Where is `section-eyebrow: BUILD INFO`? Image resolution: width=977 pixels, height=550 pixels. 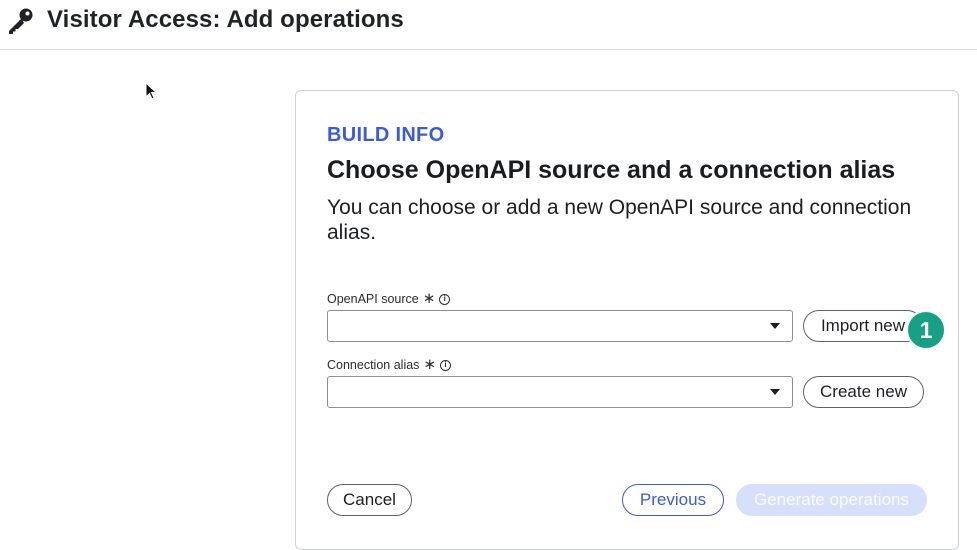 section-eyebrow: BUILD INFO is located at coordinates (386, 135).